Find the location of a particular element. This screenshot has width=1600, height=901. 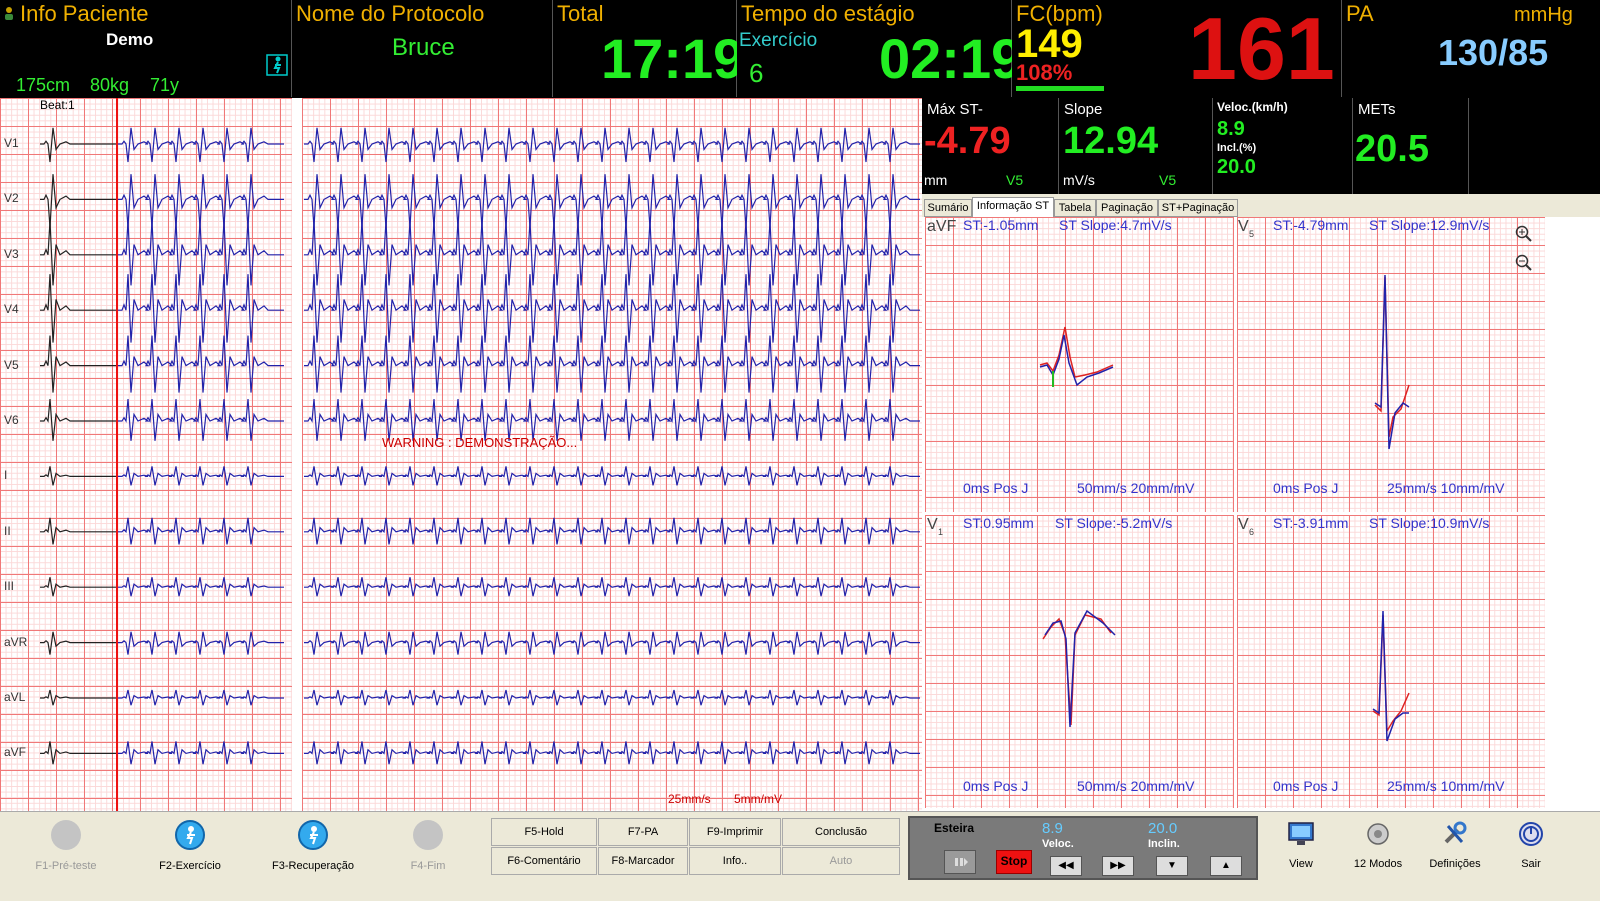

zoom-out-icon is located at coordinates (1524, 263).